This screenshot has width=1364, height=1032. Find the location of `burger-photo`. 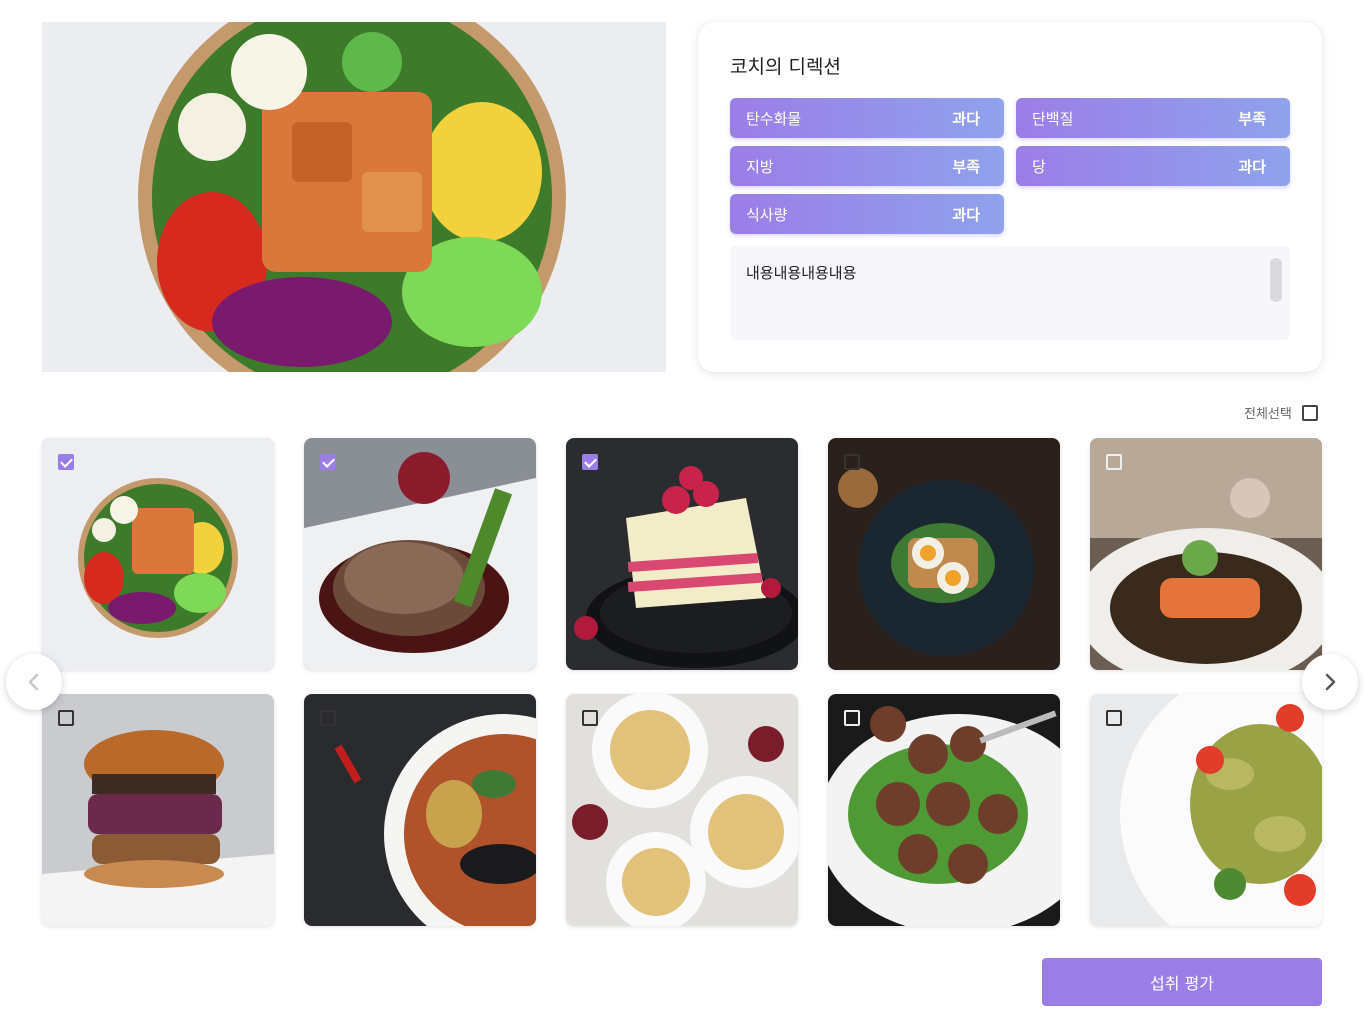

burger-photo is located at coordinates (158, 810).